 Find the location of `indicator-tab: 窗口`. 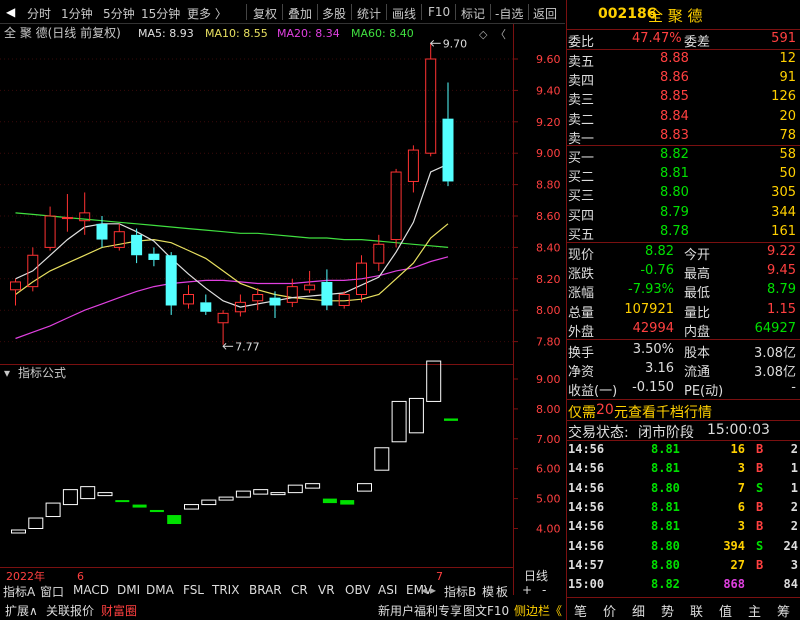

indicator-tab: 窗口 is located at coordinates (52, 591).